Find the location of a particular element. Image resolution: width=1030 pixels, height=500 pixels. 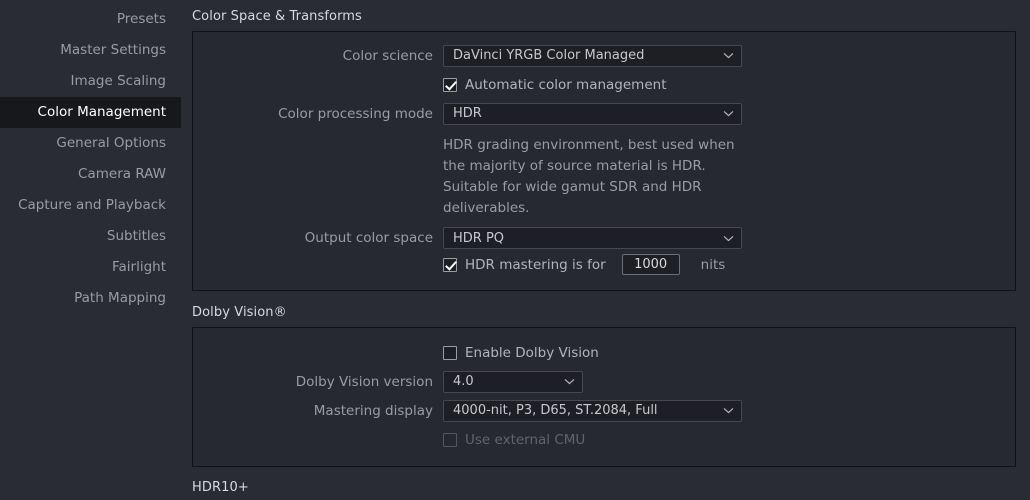

checkbox-enable-dolby-vision: Enable Dolby Vision is located at coordinates (521, 353).